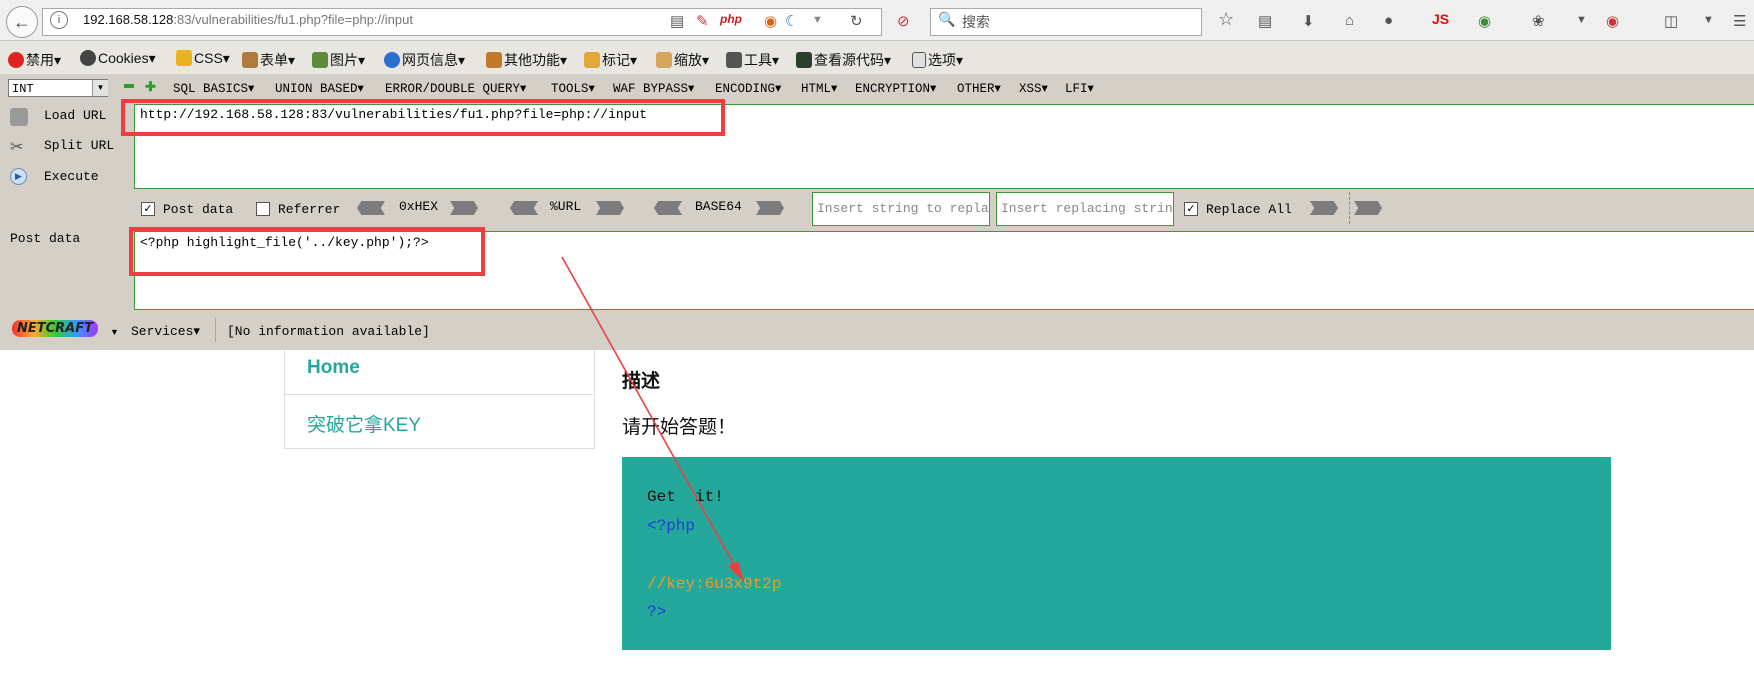 The height and width of the screenshot is (673, 1754). What do you see at coordinates (307, 251) in the screenshot?
I see `post-highlight-box` at bounding box center [307, 251].